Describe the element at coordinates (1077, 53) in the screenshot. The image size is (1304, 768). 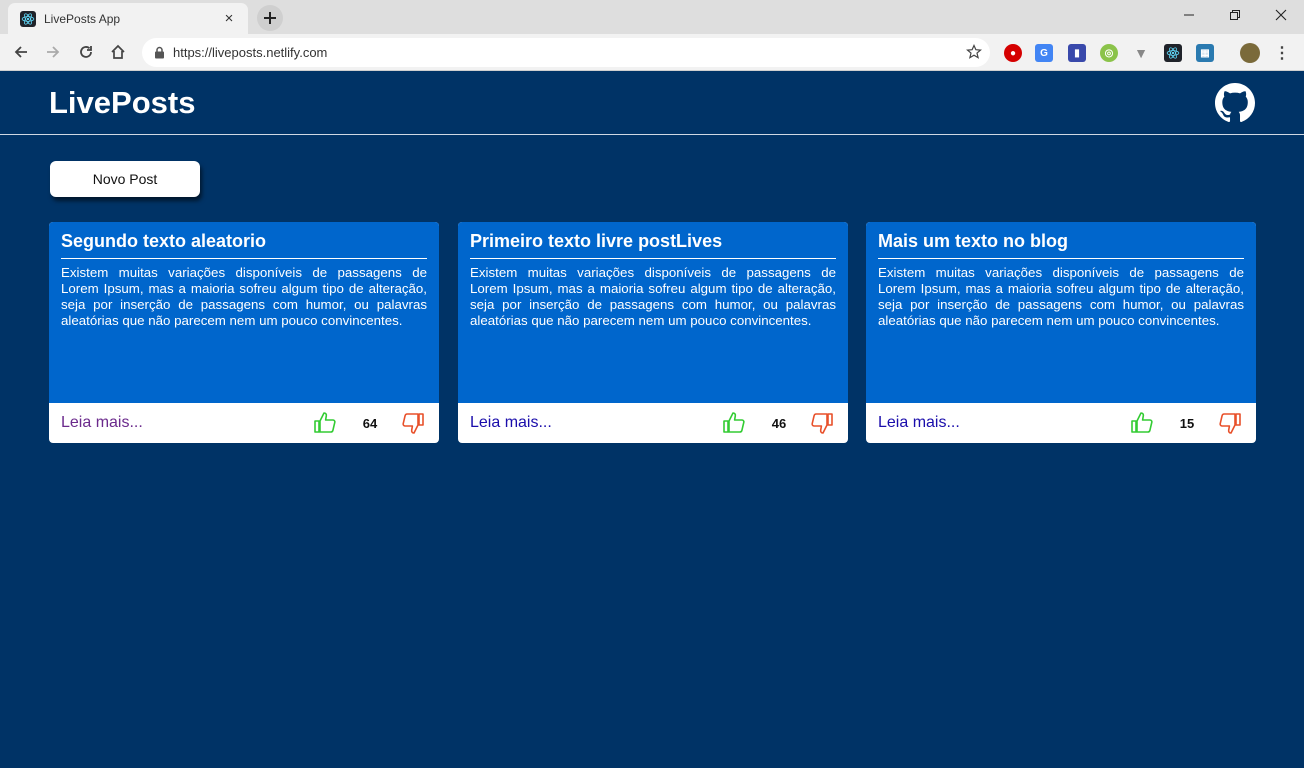
I see `extension-icon: ▮` at that location.